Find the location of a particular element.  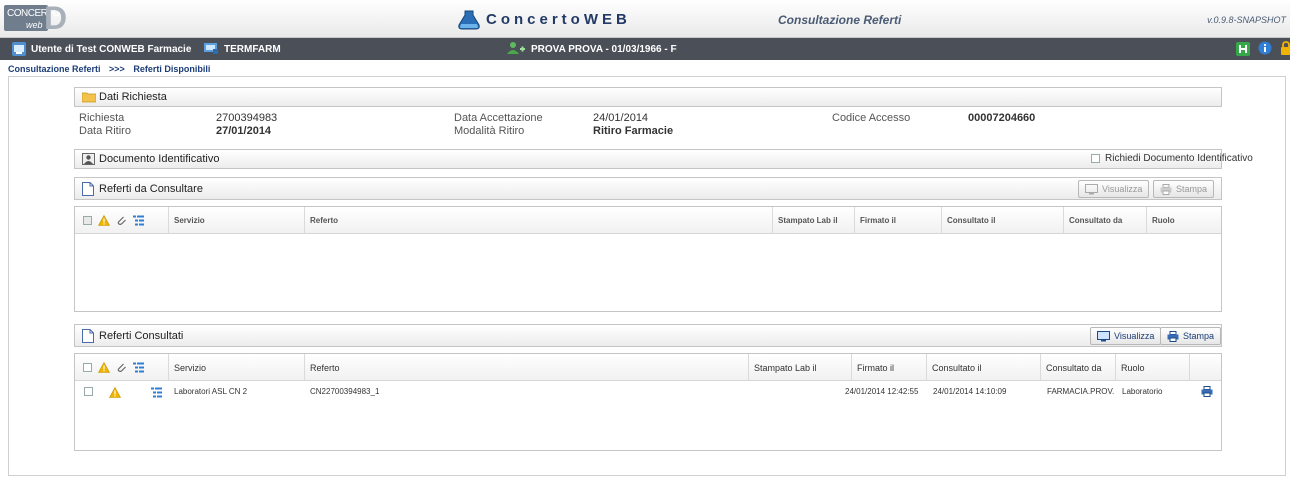

terminal-info: TERMFARM is located at coordinates (242, 49).